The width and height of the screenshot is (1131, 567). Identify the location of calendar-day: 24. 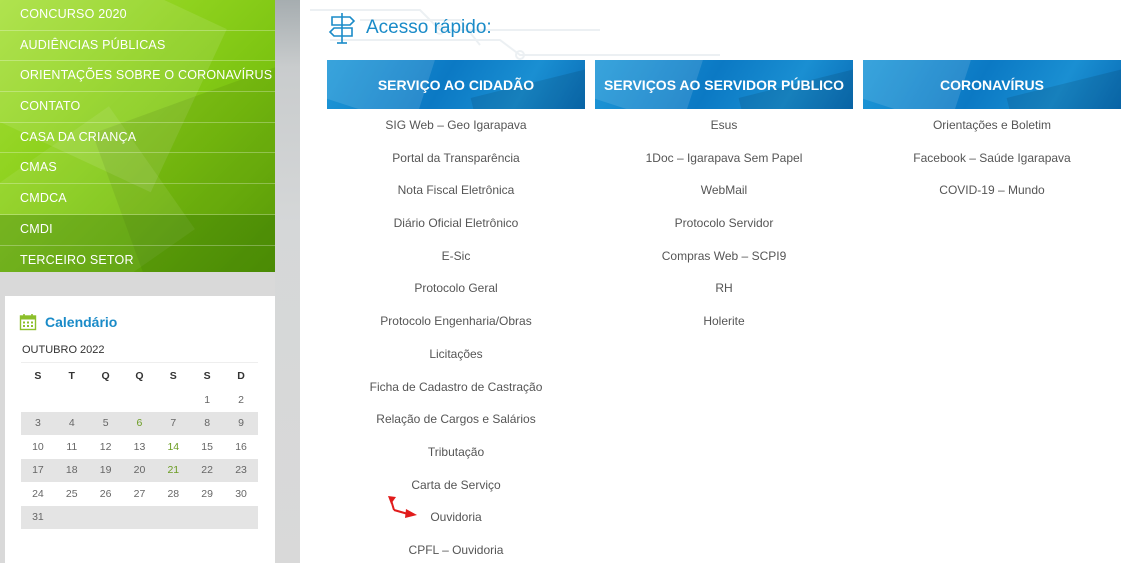
(38, 493).